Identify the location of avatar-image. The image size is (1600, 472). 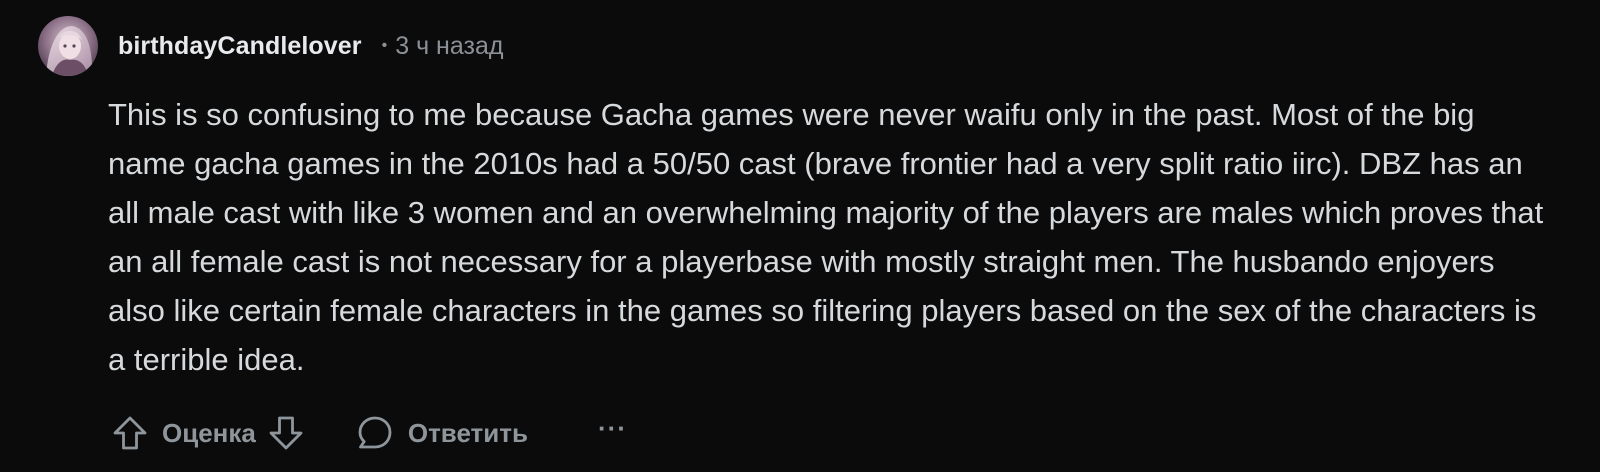
(68, 46).